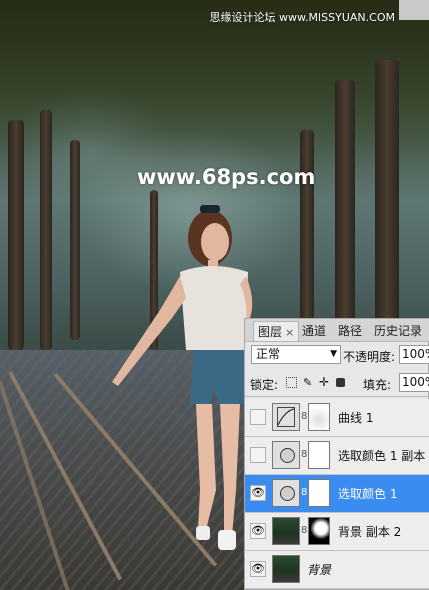 Image resolution: width=429 pixels, height=590 pixels. What do you see at coordinates (302, 17) in the screenshot?
I see `forum-watermark: 思缘设计论坛 www.MISSYUAN.COM` at bounding box center [302, 17].